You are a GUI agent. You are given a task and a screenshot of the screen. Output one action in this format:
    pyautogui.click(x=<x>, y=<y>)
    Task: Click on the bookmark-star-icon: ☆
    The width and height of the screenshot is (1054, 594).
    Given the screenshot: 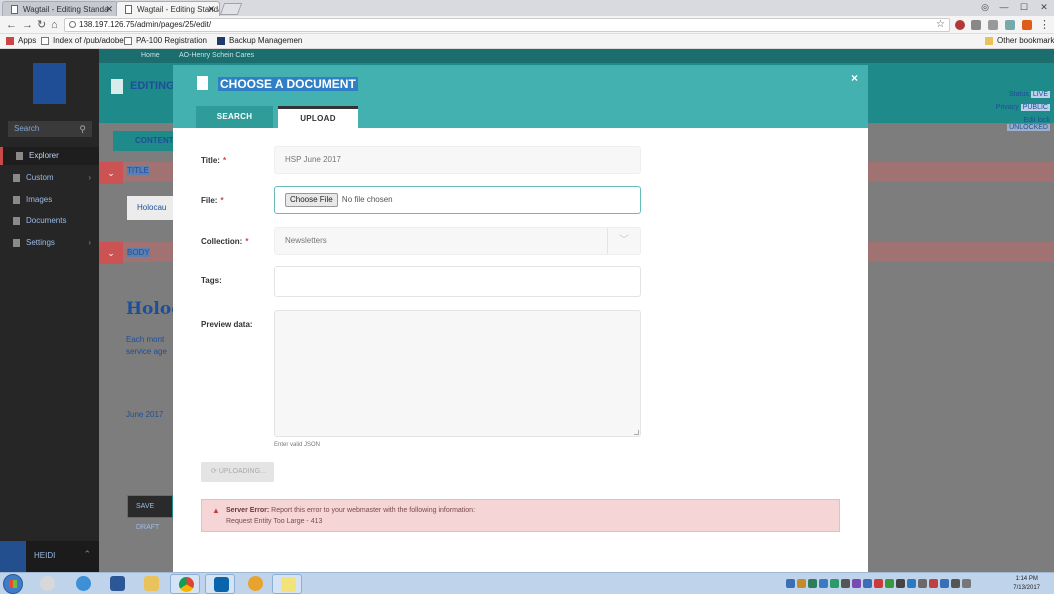 What is the action you would take?
    pyautogui.click(x=940, y=25)
    